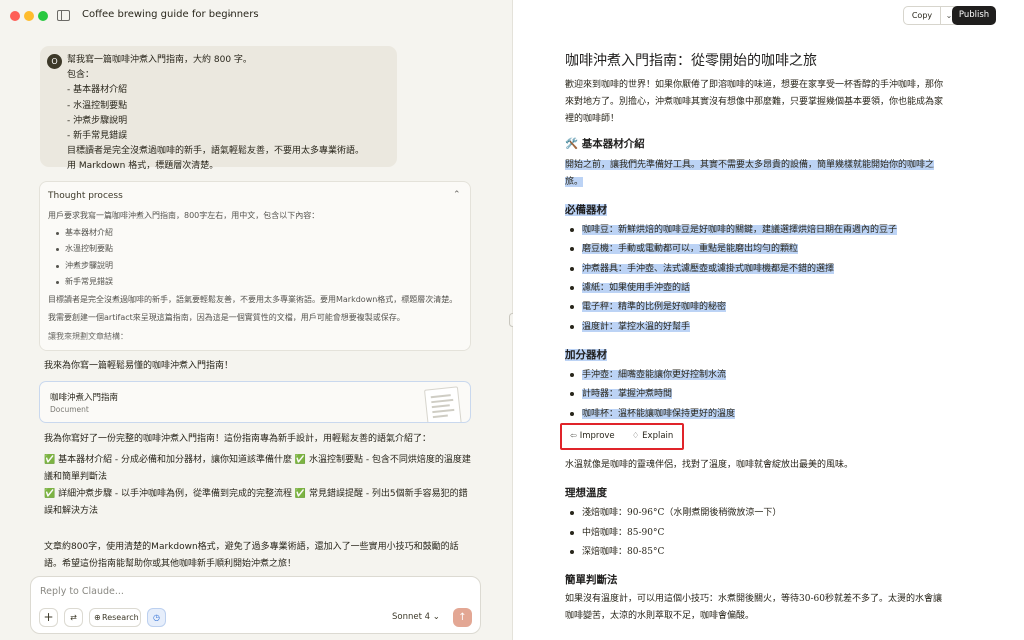 This screenshot has height=640, width=1024. Describe the element at coordinates (255, 402) in the screenshot. I see `artifact-card: 咖啡沖煮入門指南 Document` at that location.